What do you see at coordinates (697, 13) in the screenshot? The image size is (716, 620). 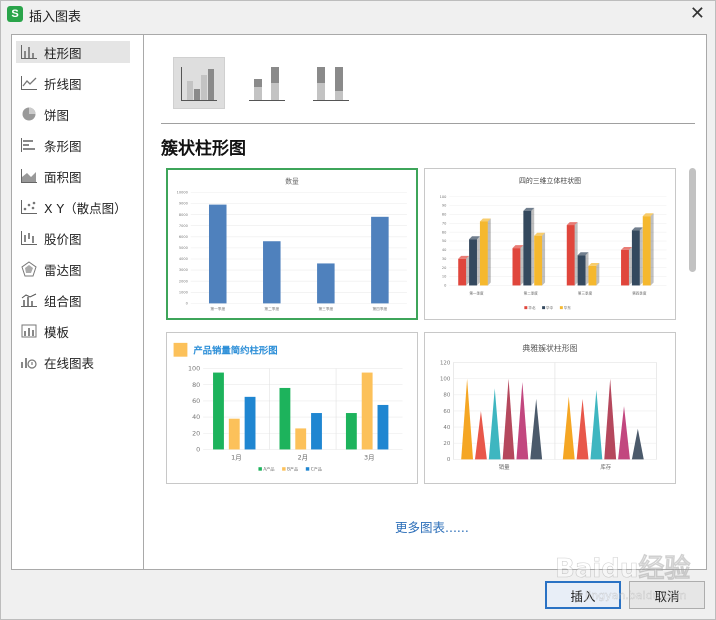 I see `close-icon: ✕` at bounding box center [697, 13].